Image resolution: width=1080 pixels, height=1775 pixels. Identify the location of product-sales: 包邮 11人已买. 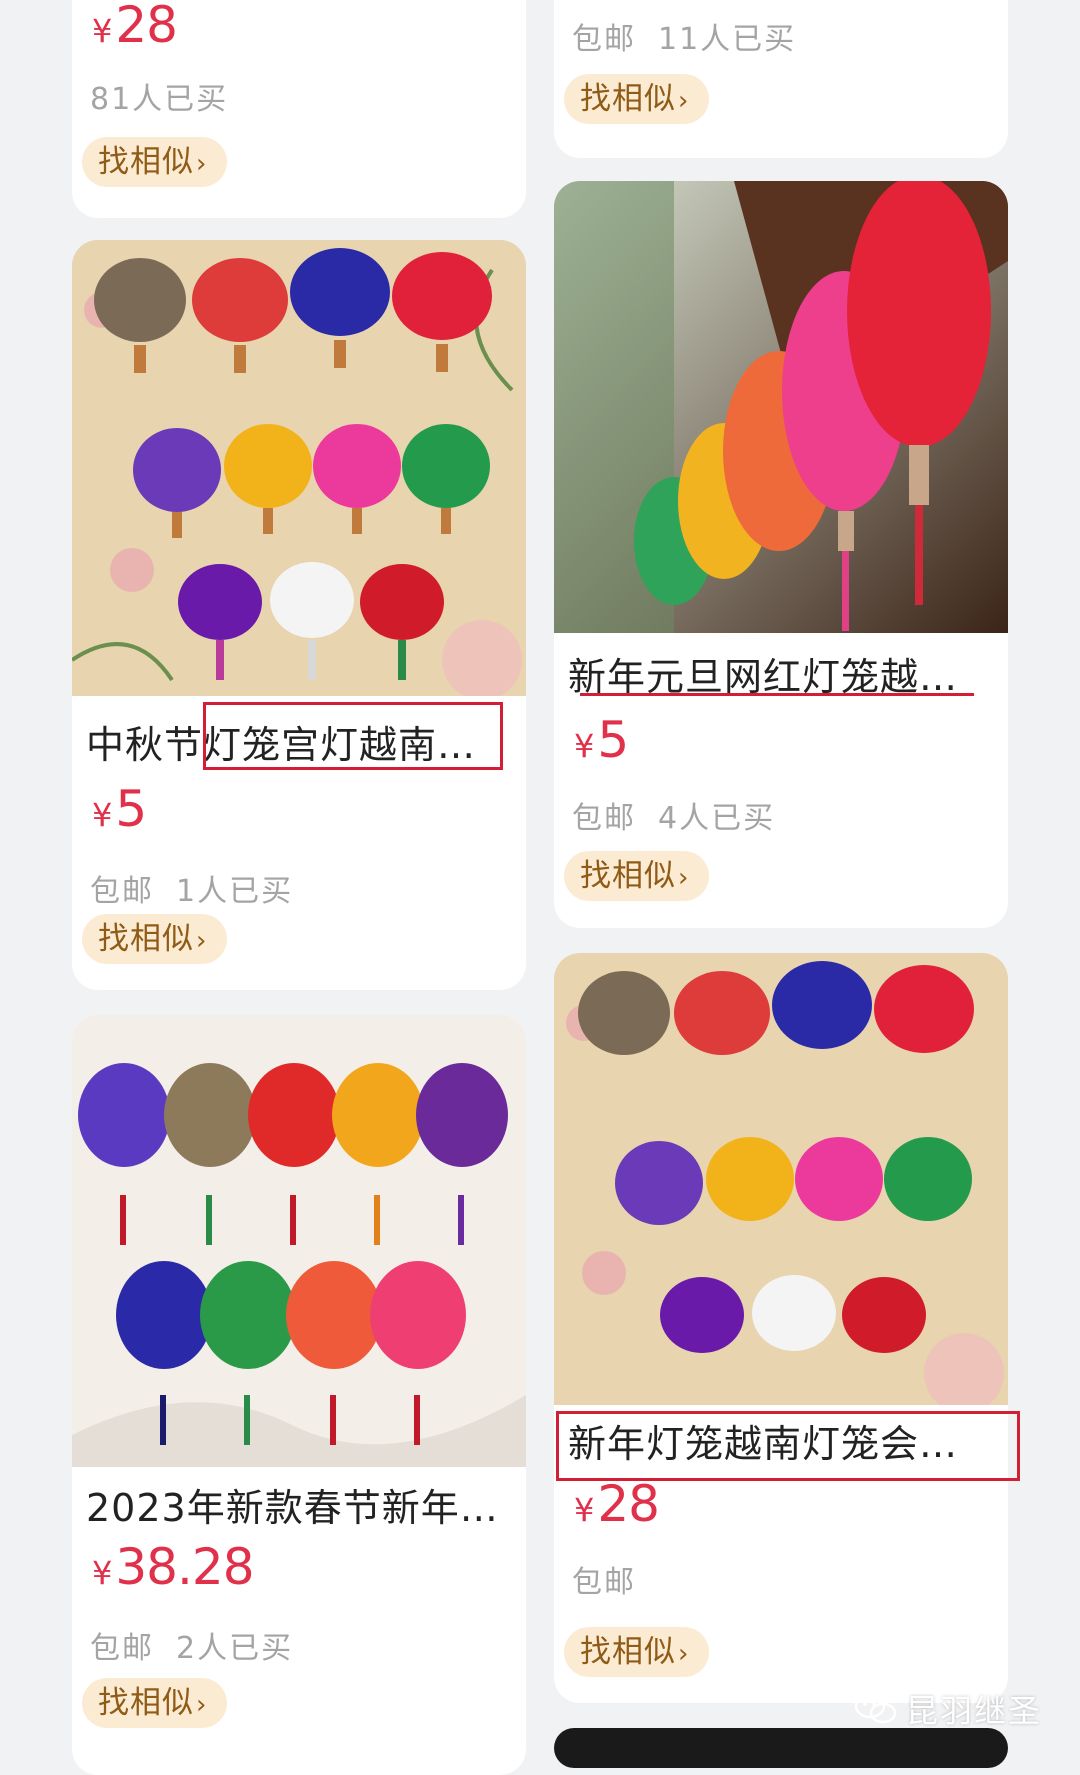
(684, 39).